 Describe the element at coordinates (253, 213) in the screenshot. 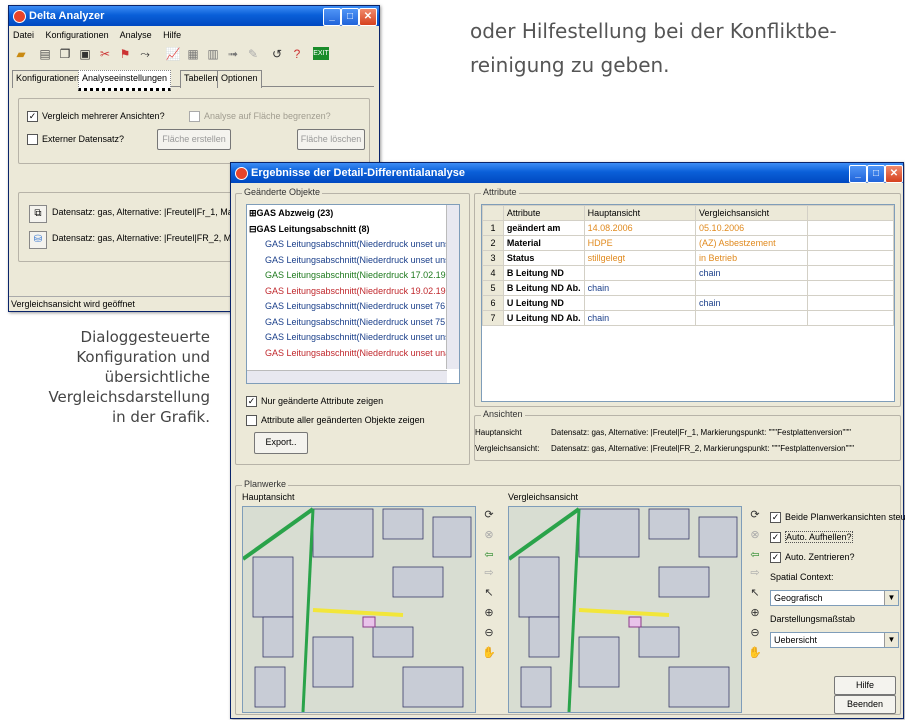

I see `tree-expand-icon: ⊞` at that location.